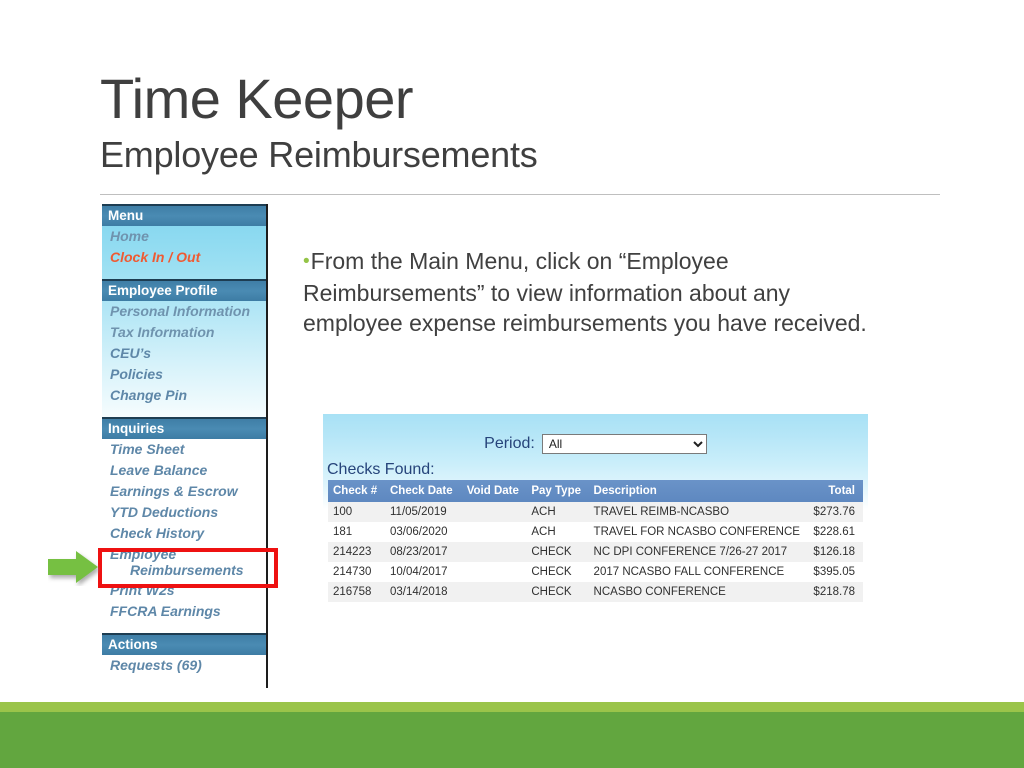 This screenshot has height=768, width=1024. What do you see at coordinates (184, 257) in the screenshot?
I see `sidebar-item-clock-in-out: Clock In / Out` at bounding box center [184, 257].